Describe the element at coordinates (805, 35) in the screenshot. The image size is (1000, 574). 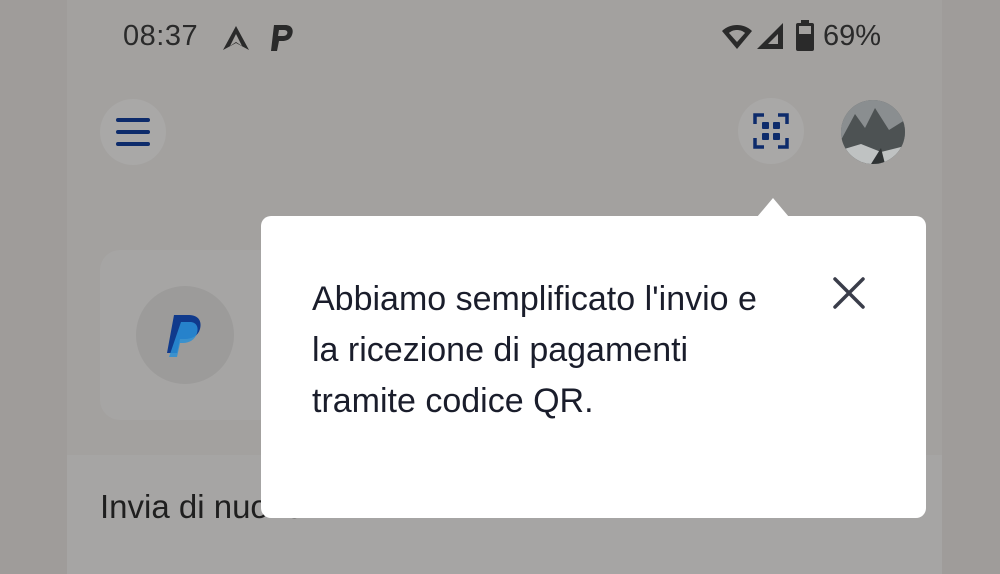
I see `battery-icon` at that location.